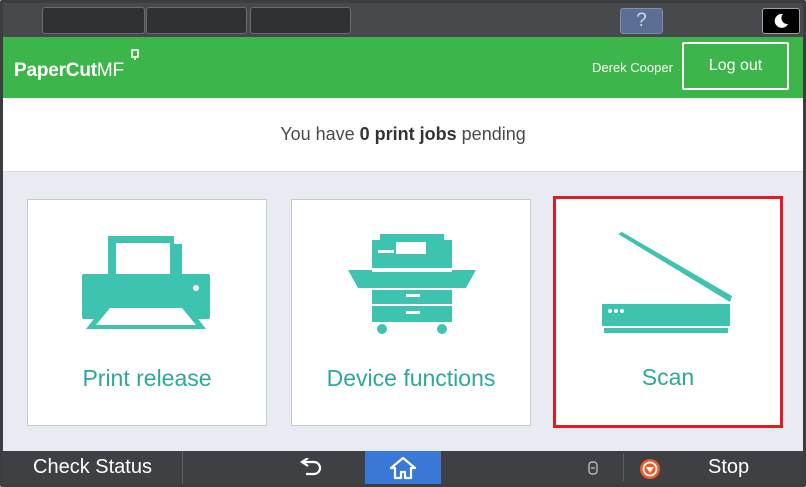  What do you see at coordinates (735, 66) in the screenshot?
I see `logout-button: Log out` at bounding box center [735, 66].